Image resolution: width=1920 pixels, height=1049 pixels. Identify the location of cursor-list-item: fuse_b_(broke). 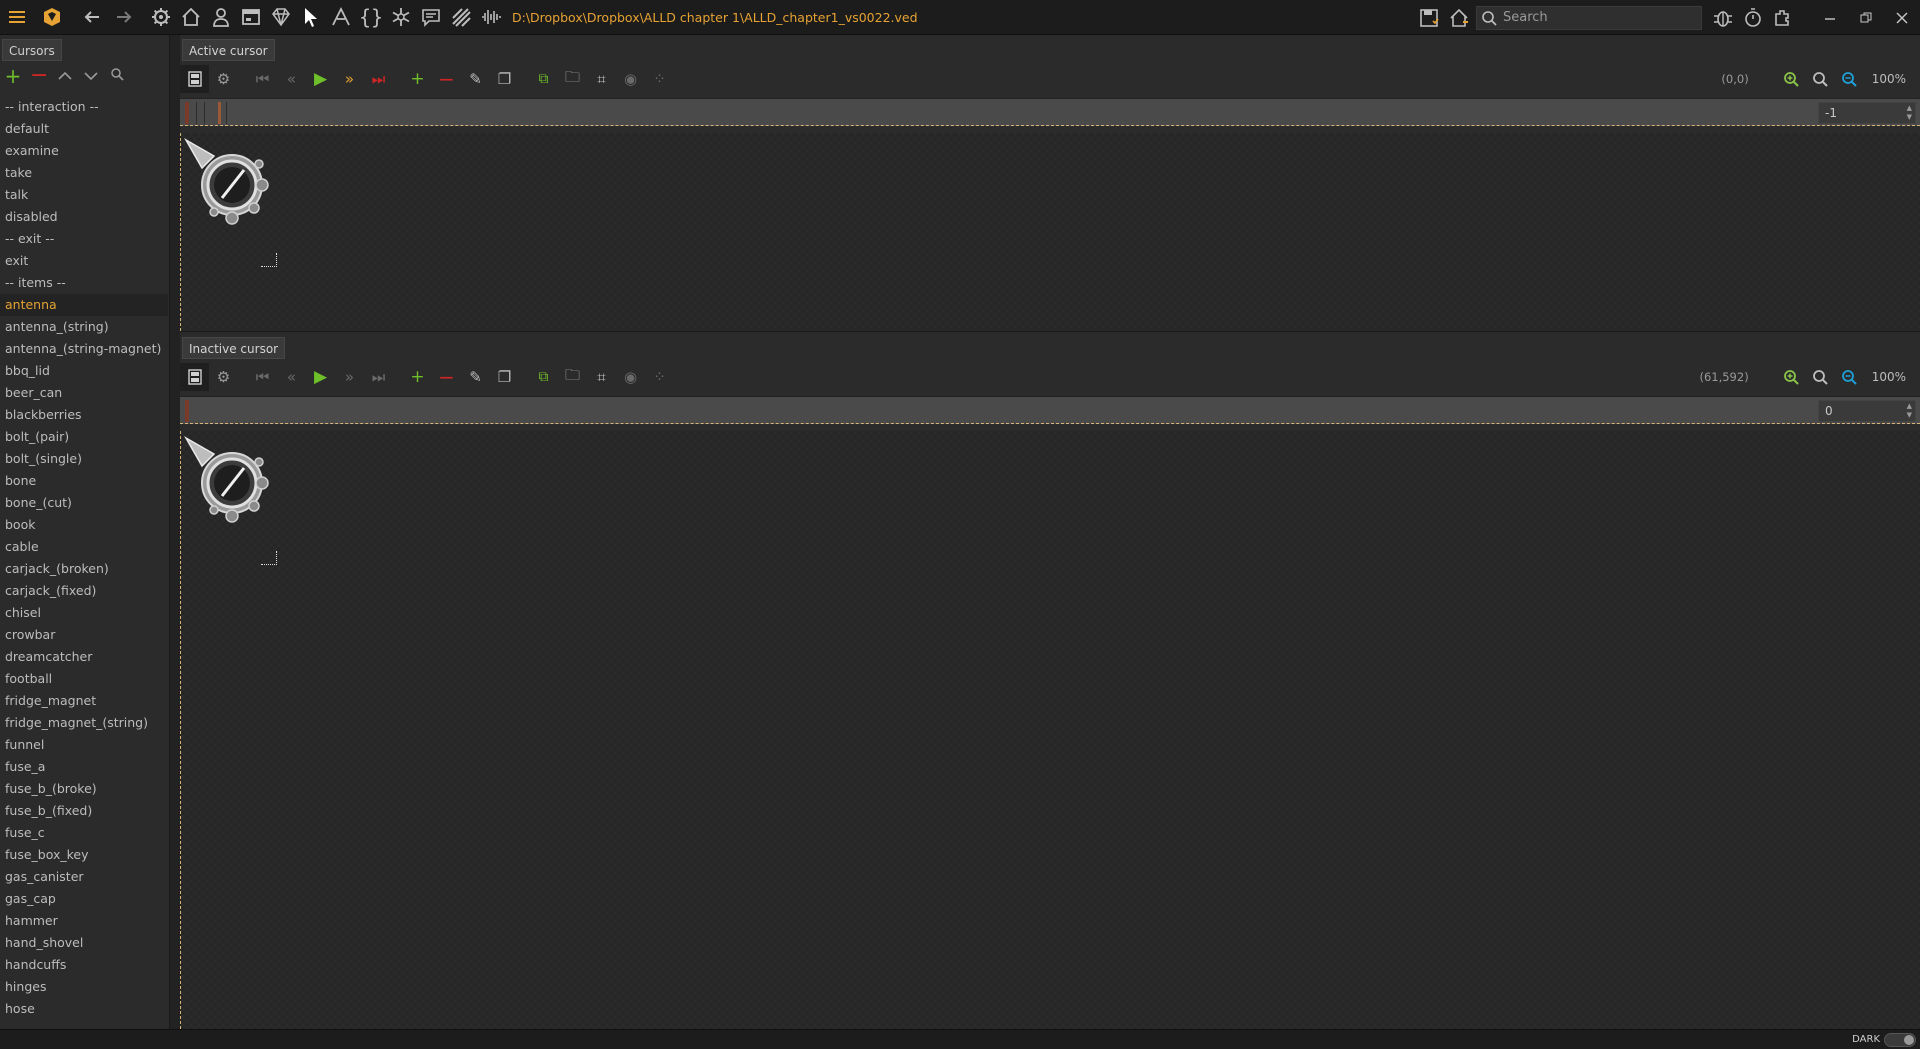
(84, 789).